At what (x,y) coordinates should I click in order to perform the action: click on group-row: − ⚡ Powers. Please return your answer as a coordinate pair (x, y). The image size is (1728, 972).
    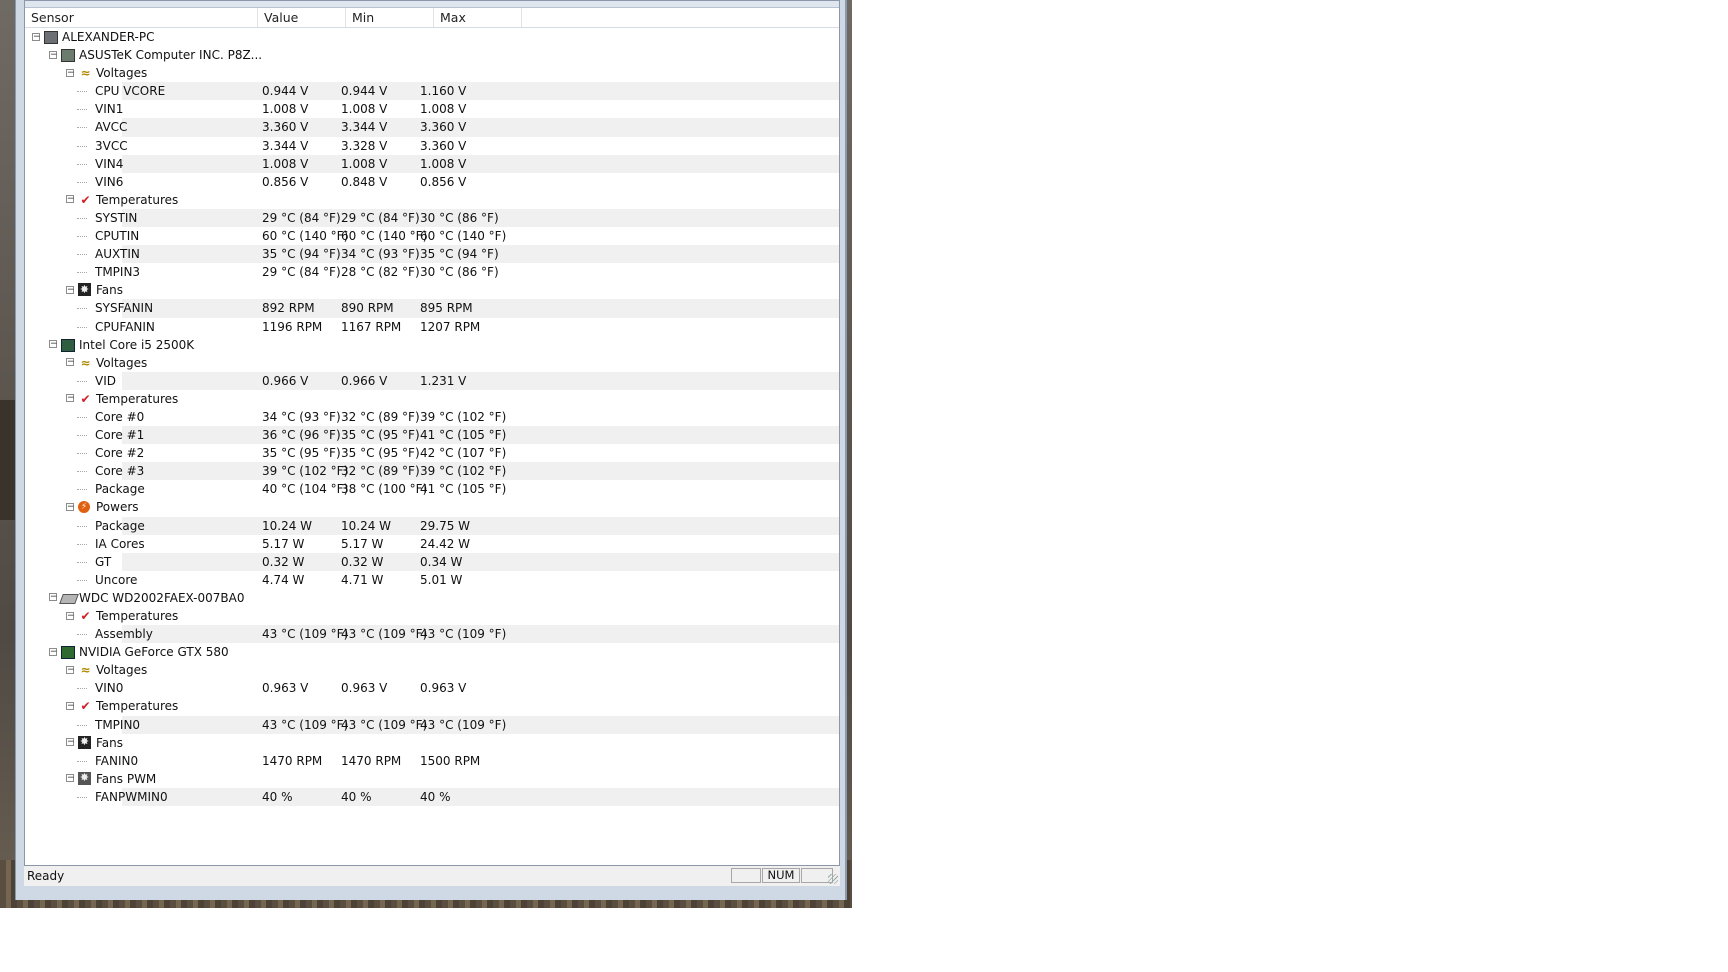
    Looking at the image, I should click on (432, 507).